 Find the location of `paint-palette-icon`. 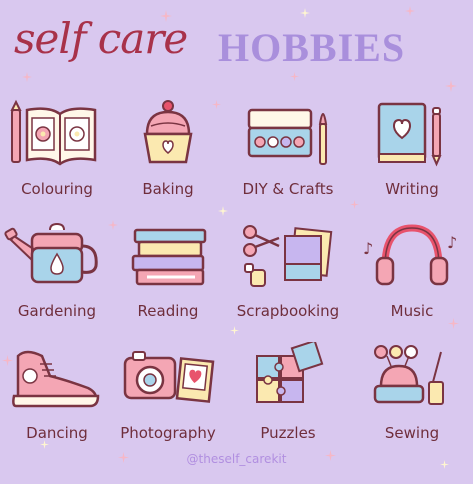

paint-palette-icon is located at coordinates (287, 136).